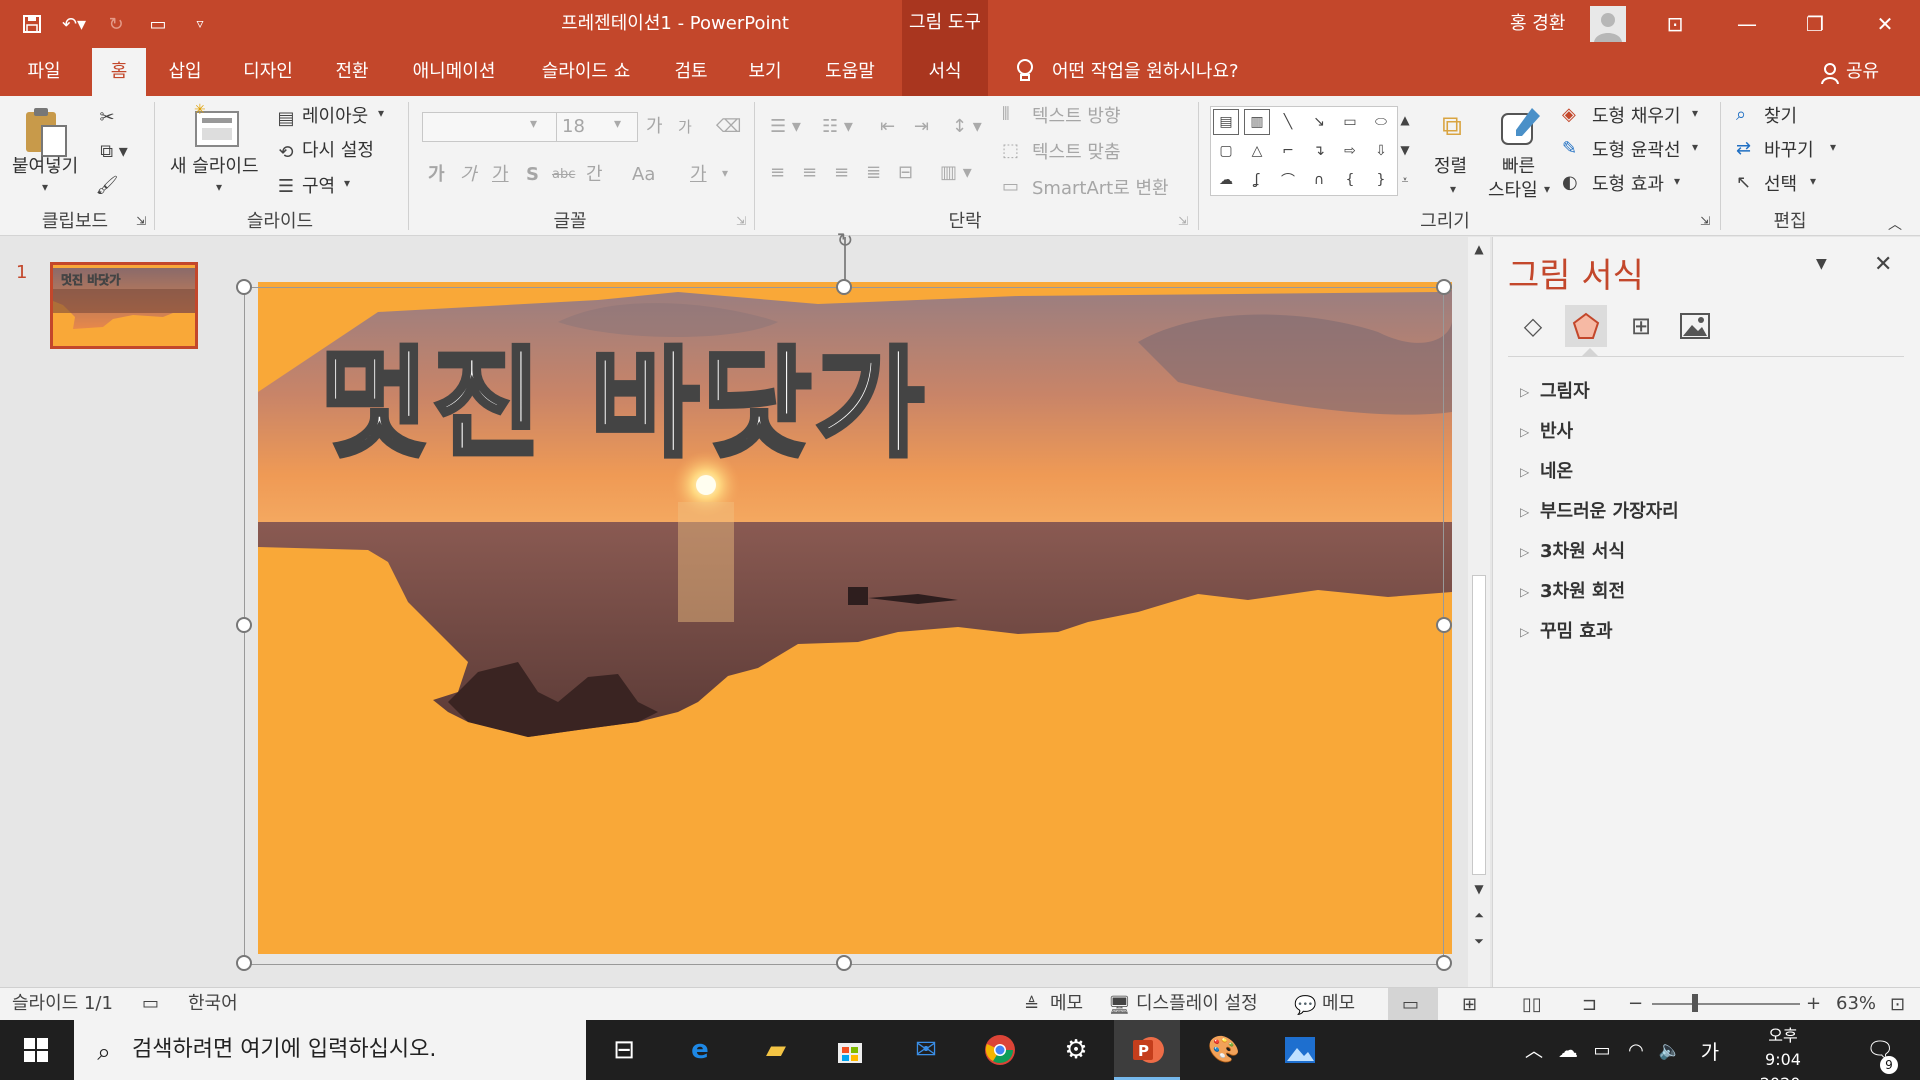  I want to click on user-name: 홍 경환, so click(1537, 24).